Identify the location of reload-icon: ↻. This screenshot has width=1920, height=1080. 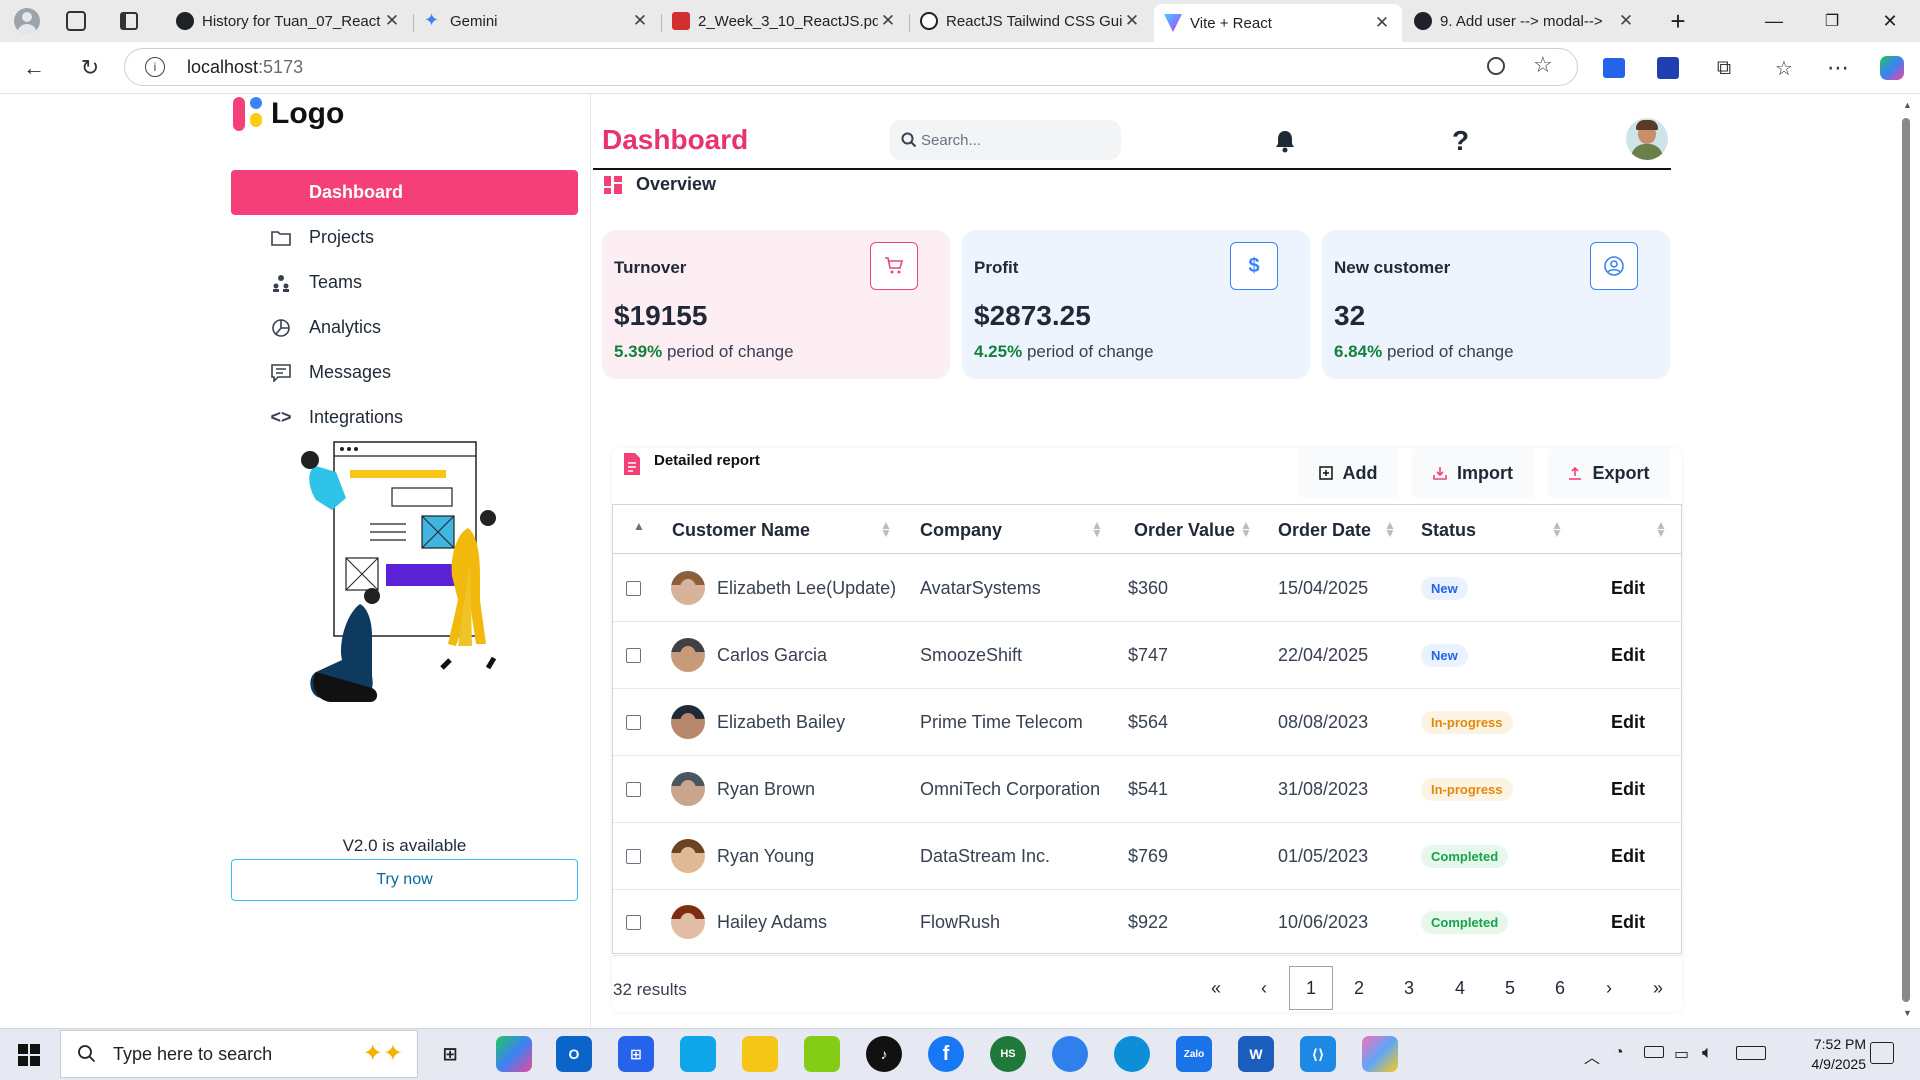
(90, 68).